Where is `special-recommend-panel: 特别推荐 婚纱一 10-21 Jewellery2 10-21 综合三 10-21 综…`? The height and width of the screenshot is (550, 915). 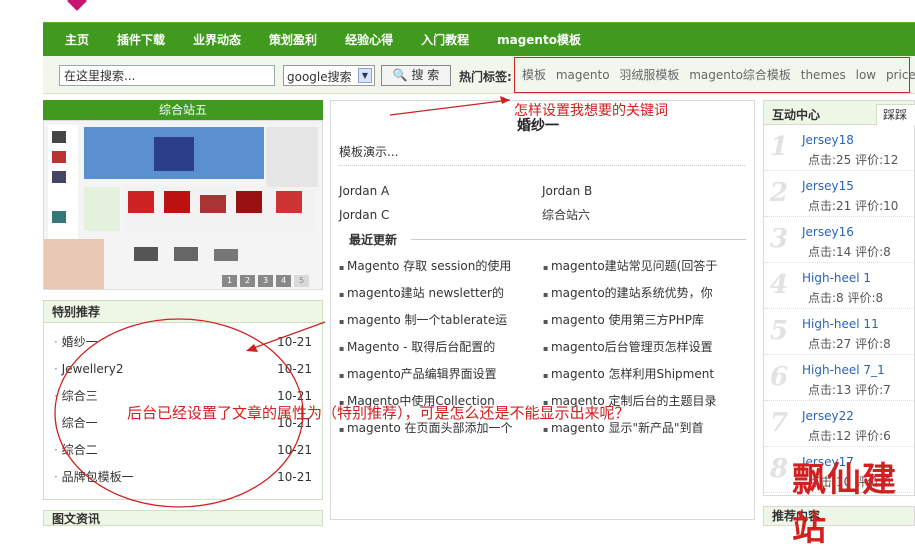 special-recommend-panel: 特别推荐 婚纱一 10-21 Jewellery2 10-21 综合三 10-21 综… is located at coordinates (183, 400).